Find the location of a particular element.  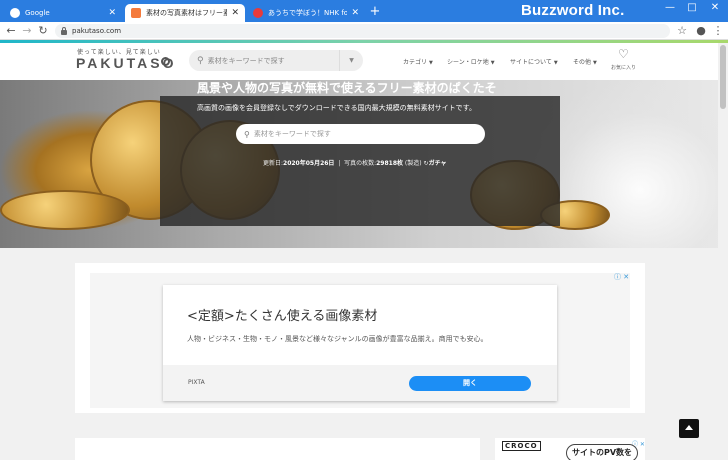

tab-title: 素材の写真素材はフリー素材のぱくたそ is located at coordinates (187, 13).